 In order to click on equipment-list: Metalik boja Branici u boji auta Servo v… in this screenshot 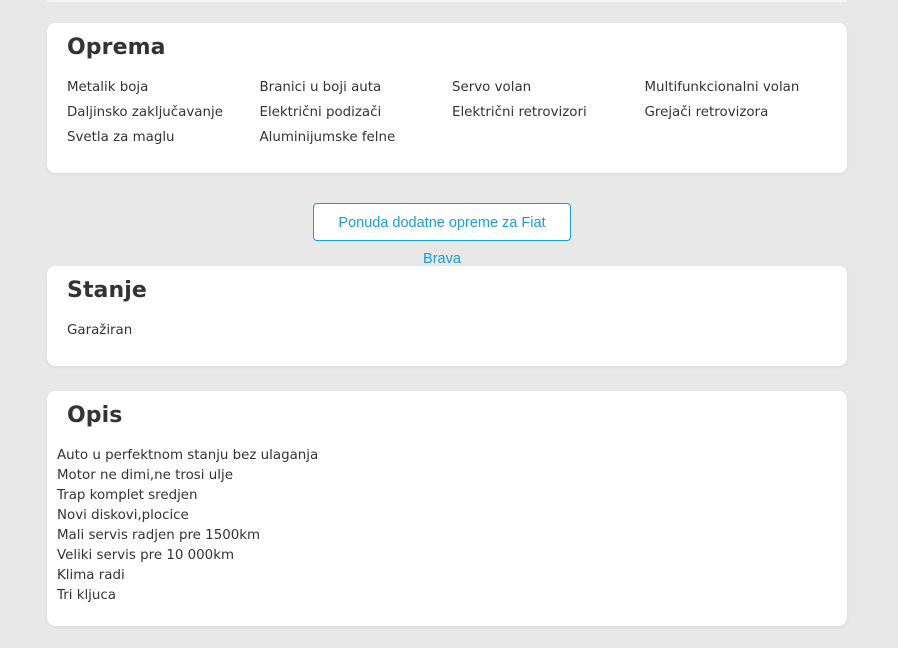, I will do `click(452, 115)`.